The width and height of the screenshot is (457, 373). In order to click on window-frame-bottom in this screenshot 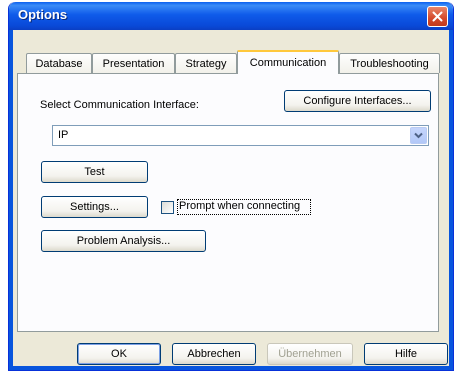, I will do `click(231, 368)`.